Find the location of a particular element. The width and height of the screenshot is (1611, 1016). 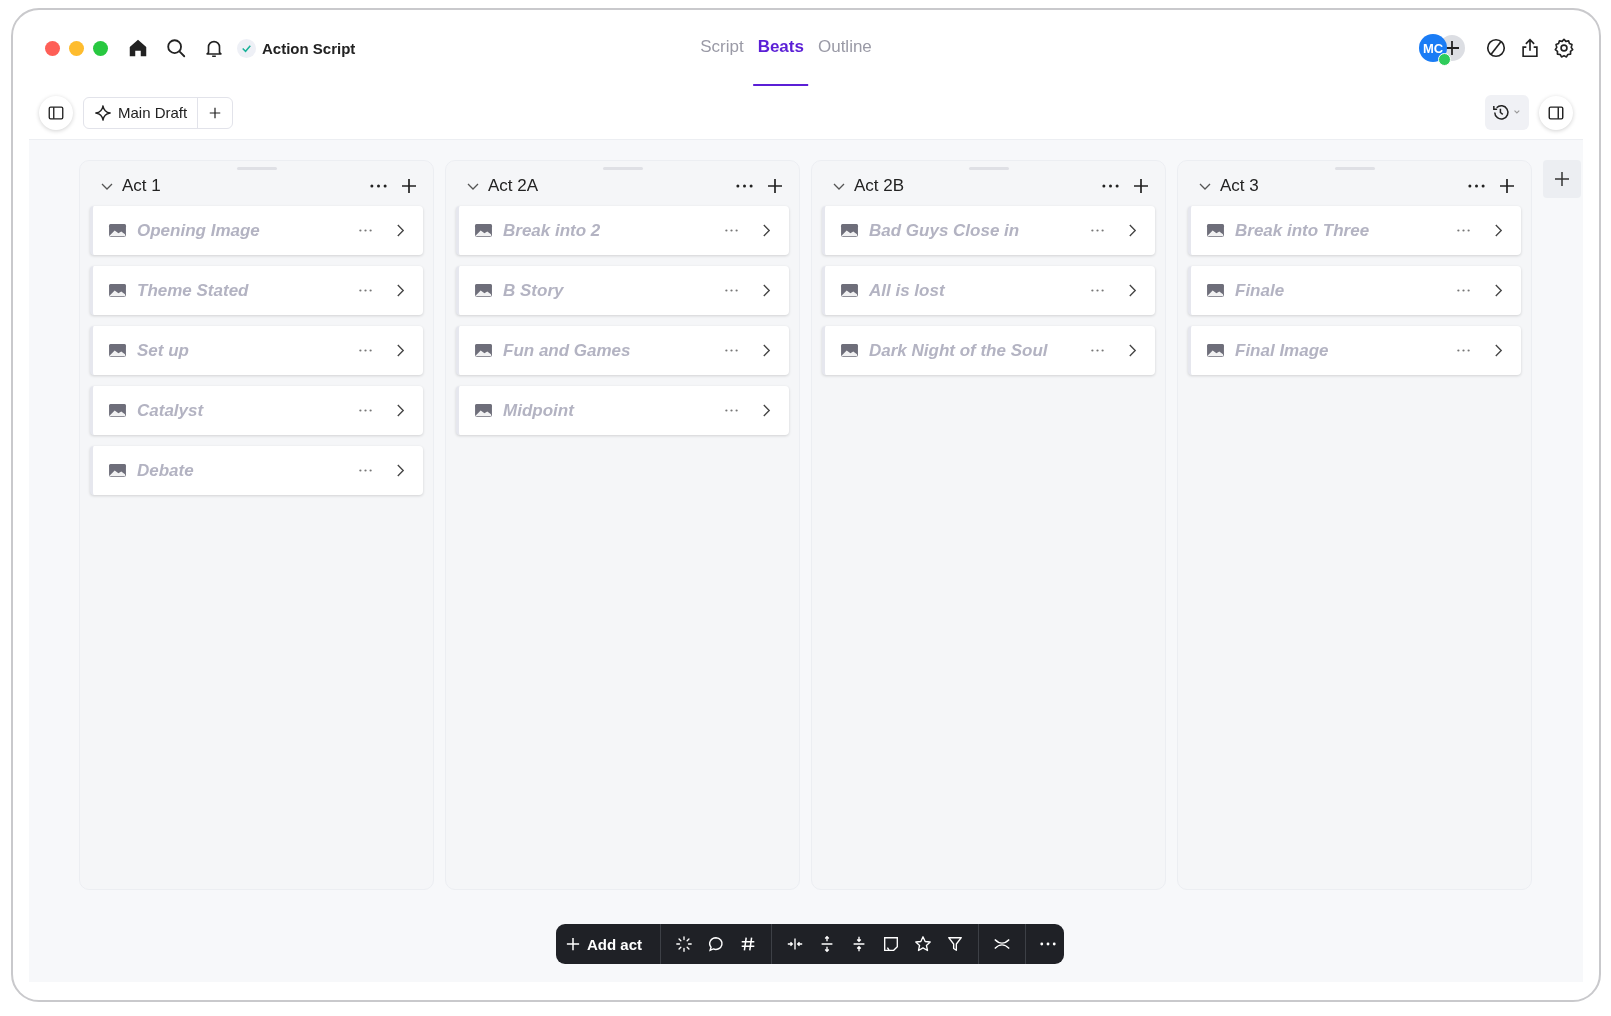

beat-card: B Story is located at coordinates (622, 290).